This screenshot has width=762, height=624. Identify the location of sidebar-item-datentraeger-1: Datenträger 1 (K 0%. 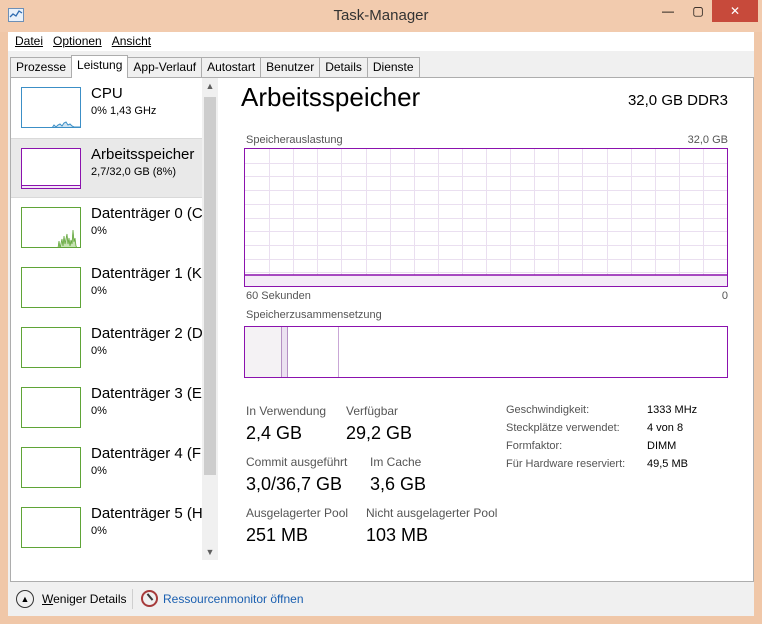
(110, 288).